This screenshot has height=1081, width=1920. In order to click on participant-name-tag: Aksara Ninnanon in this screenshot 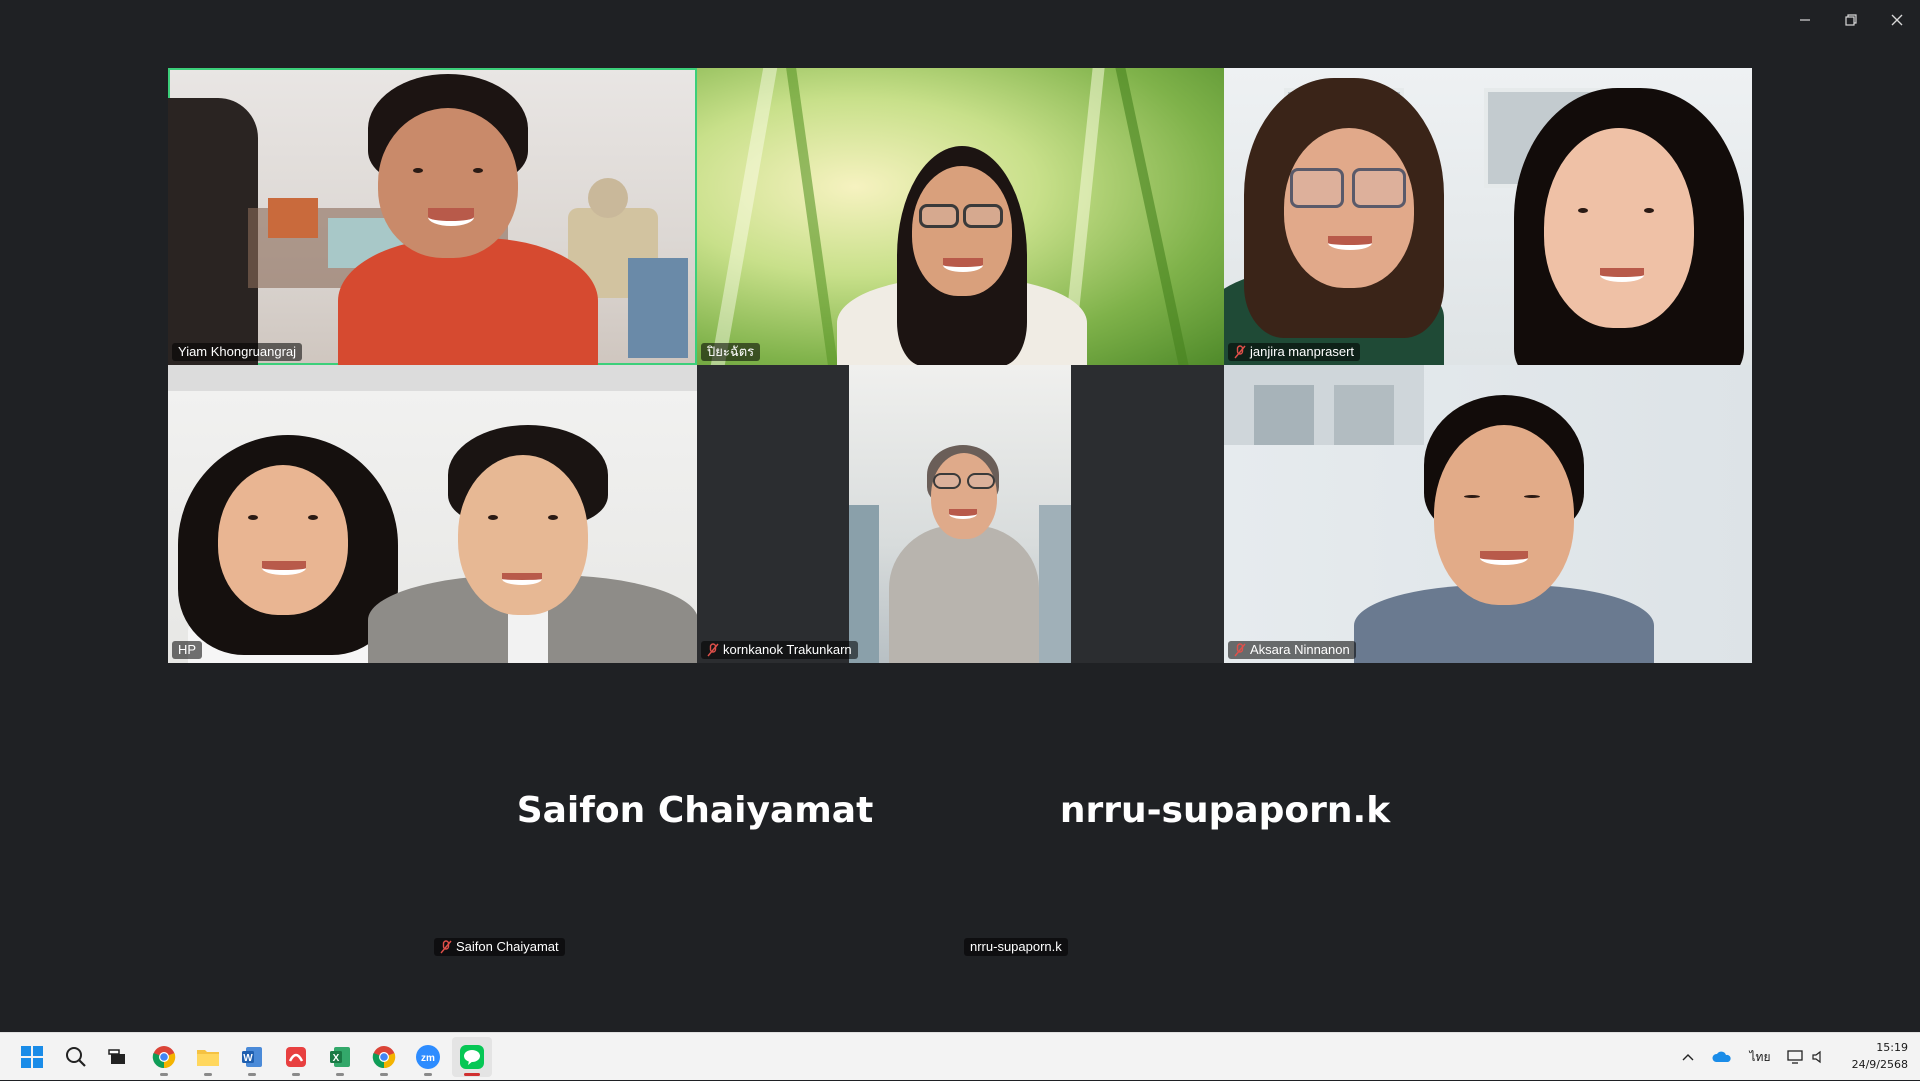, I will do `click(1292, 650)`.